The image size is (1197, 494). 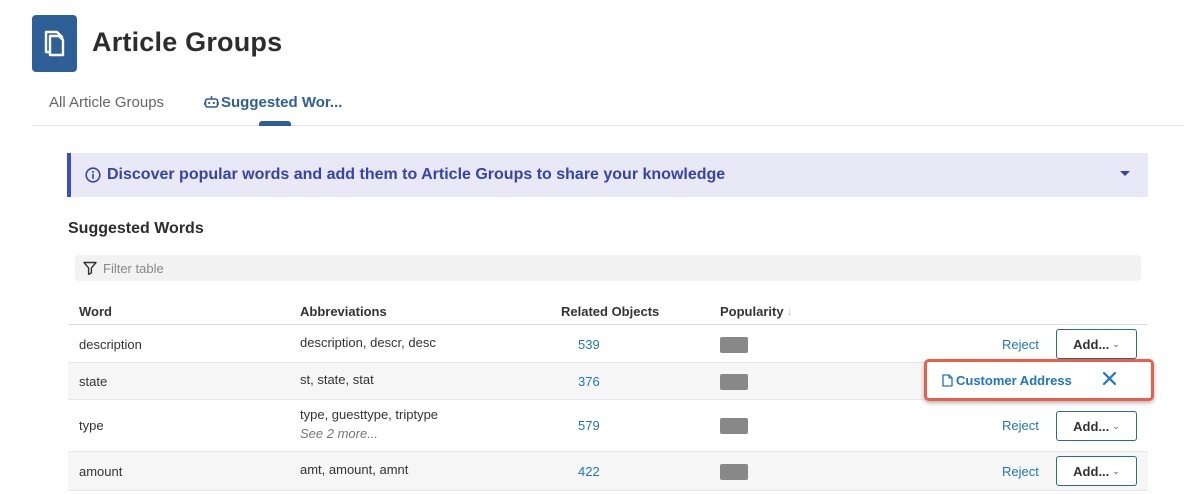 What do you see at coordinates (789, 311) in the screenshot?
I see `sort-descending-icon: ↓` at bounding box center [789, 311].